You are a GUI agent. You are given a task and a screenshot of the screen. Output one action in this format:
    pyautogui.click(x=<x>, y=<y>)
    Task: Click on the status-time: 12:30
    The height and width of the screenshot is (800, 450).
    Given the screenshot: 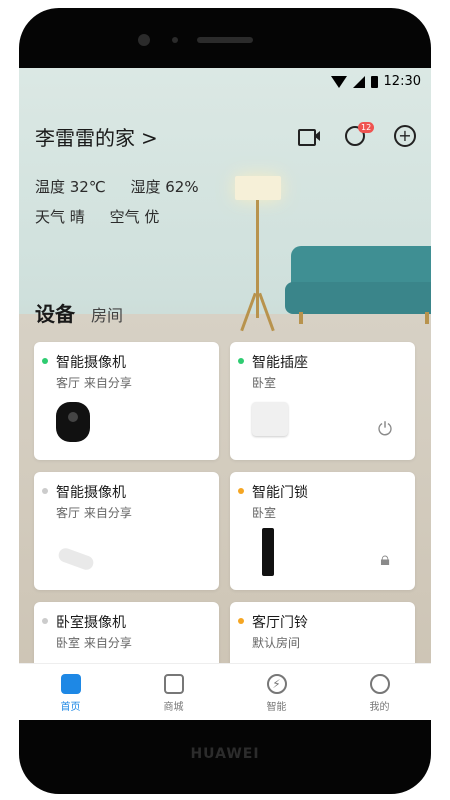 What is the action you would take?
    pyautogui.click(x=402, y=81)
    